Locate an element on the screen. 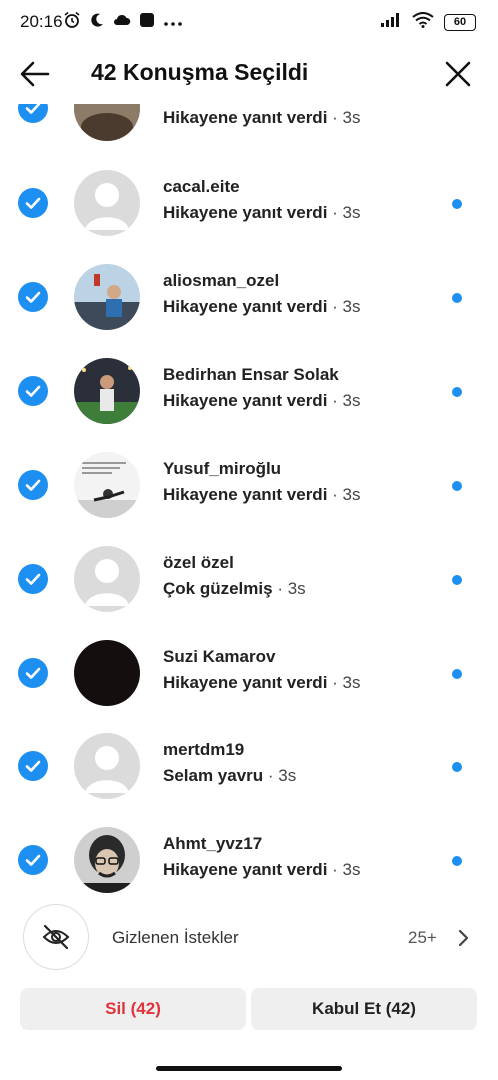 The width and height of the screenshot is (498, 1080). conversation-row: cacal.eite Hikayene yanıt verdi · 3s is located at coordinates (249, 203).